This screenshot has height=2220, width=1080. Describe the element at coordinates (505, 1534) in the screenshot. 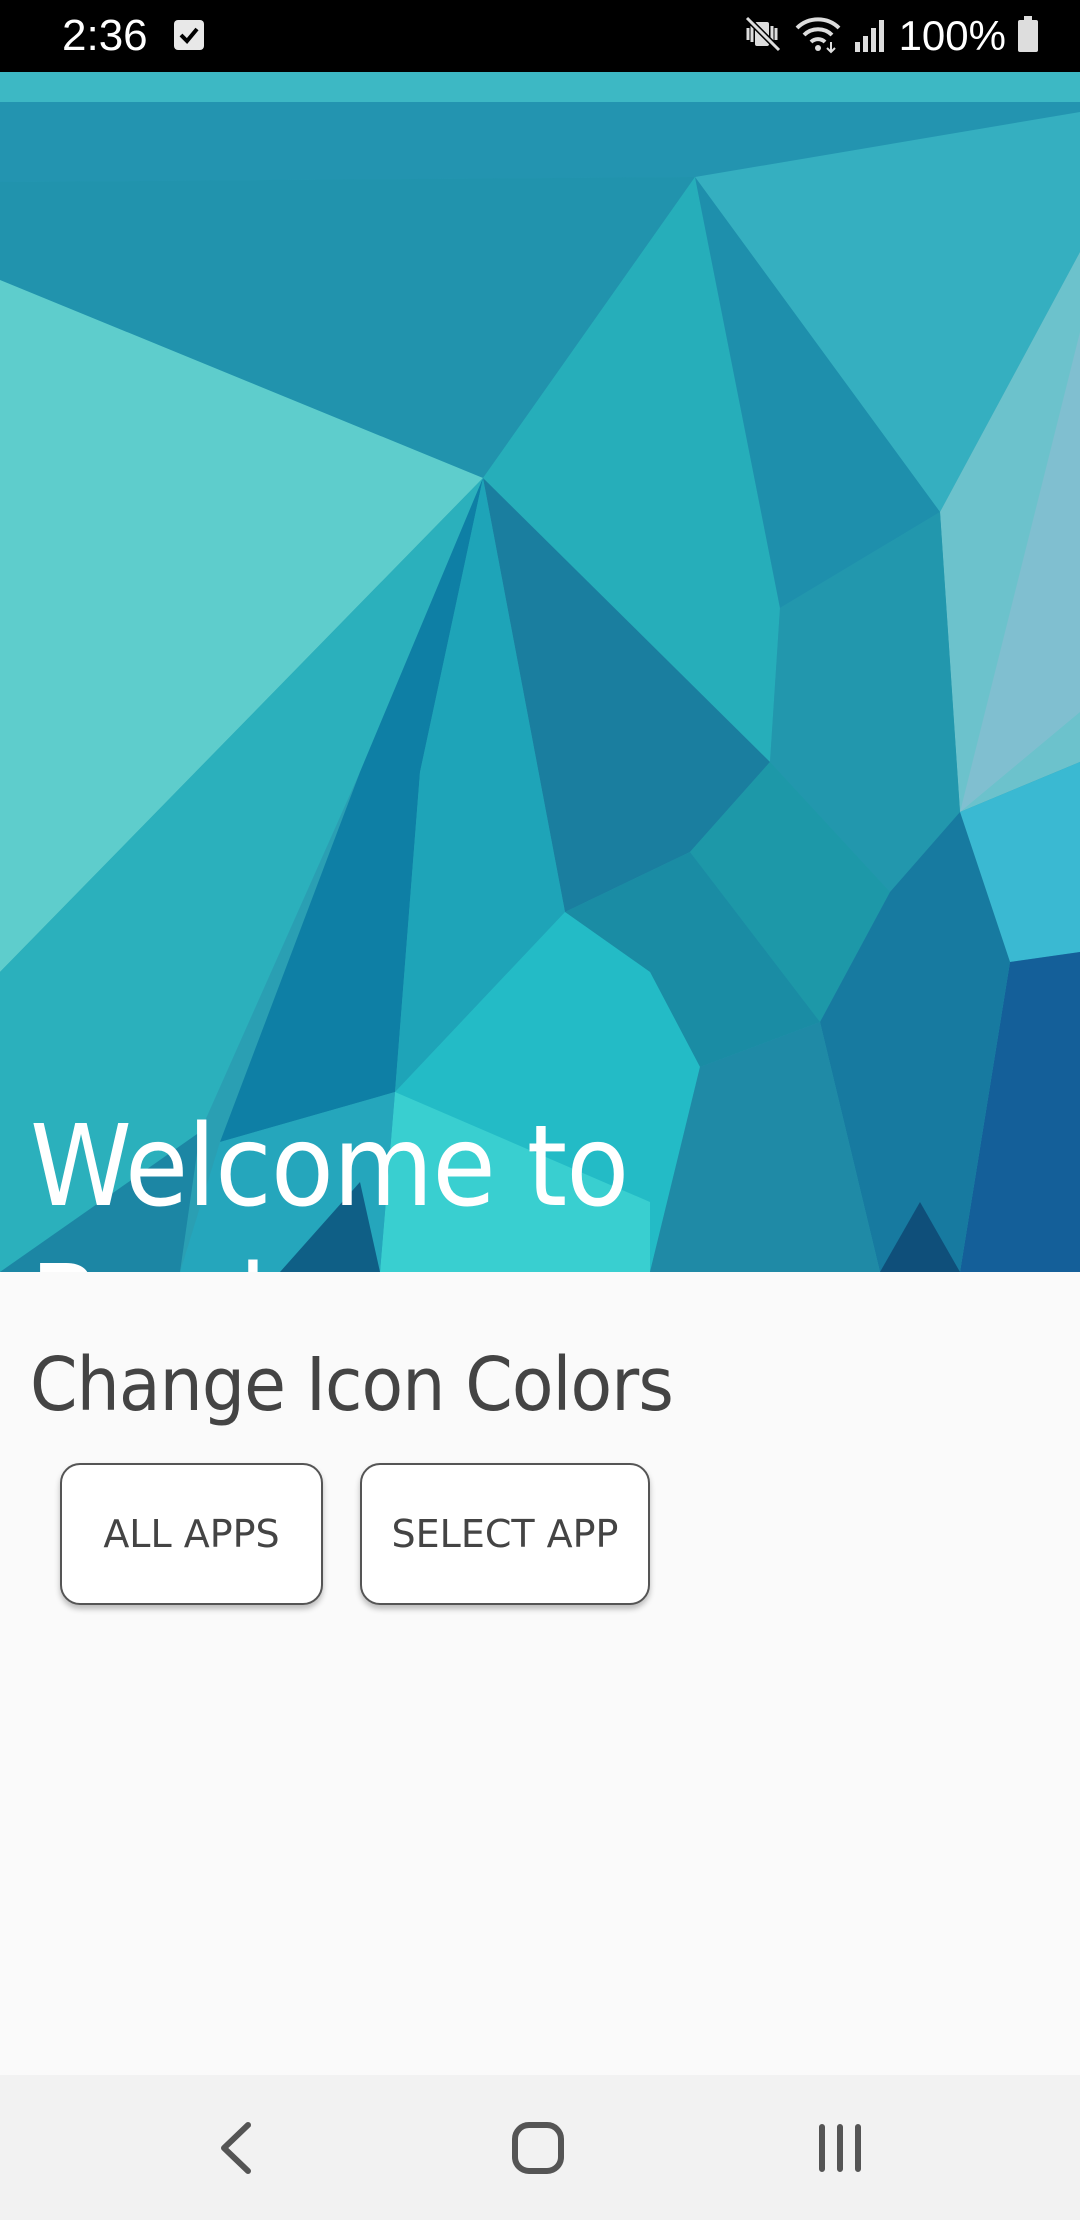

I see `select-app-button: SELECT APP` at that location.